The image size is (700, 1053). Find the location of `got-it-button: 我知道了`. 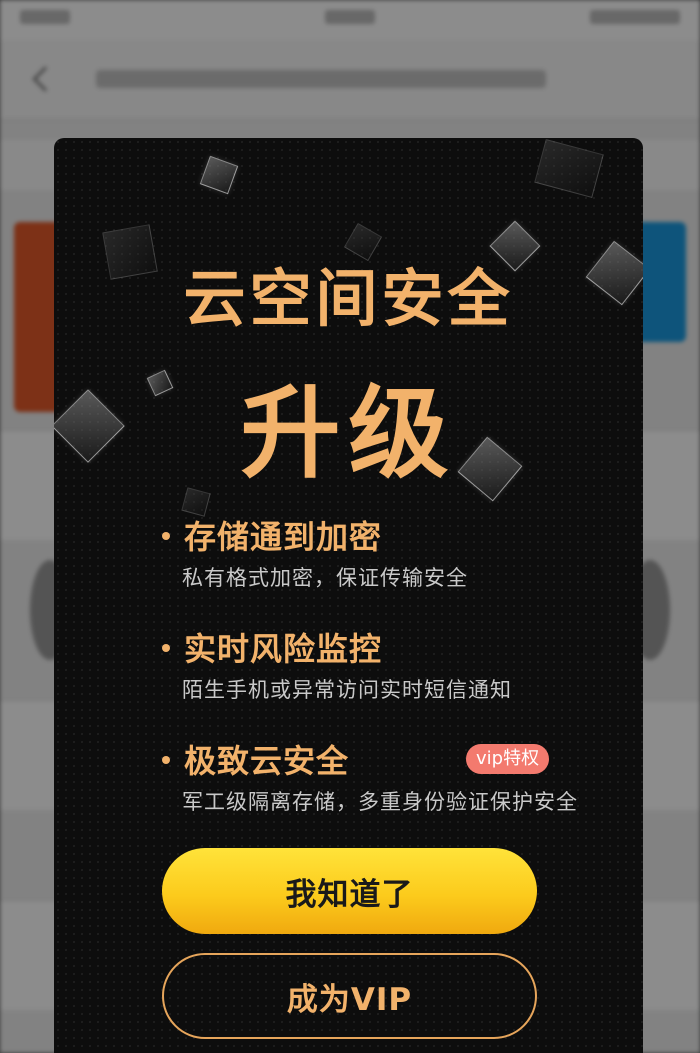

got-it-button: 我知道了 is located at coordinates (349, 891).